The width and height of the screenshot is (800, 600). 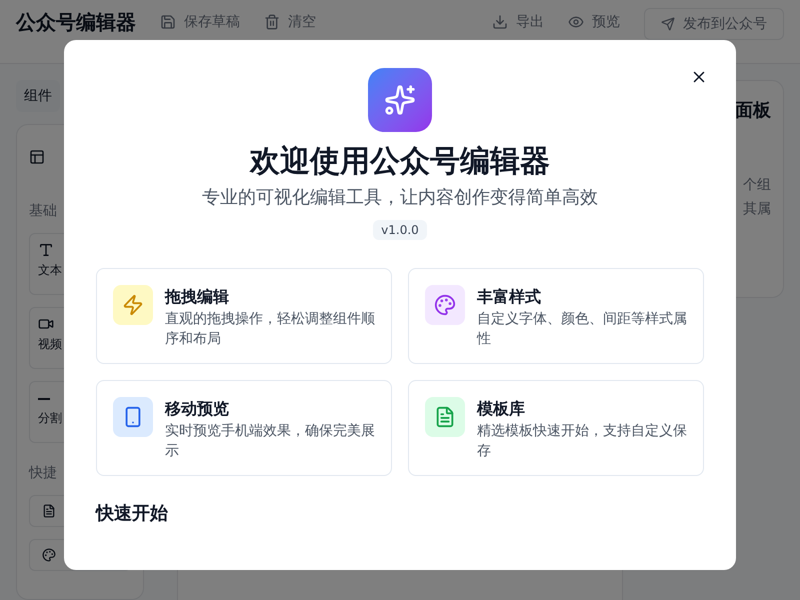 I want to click on panel-tab: 组件, so click(x=38, y=96).